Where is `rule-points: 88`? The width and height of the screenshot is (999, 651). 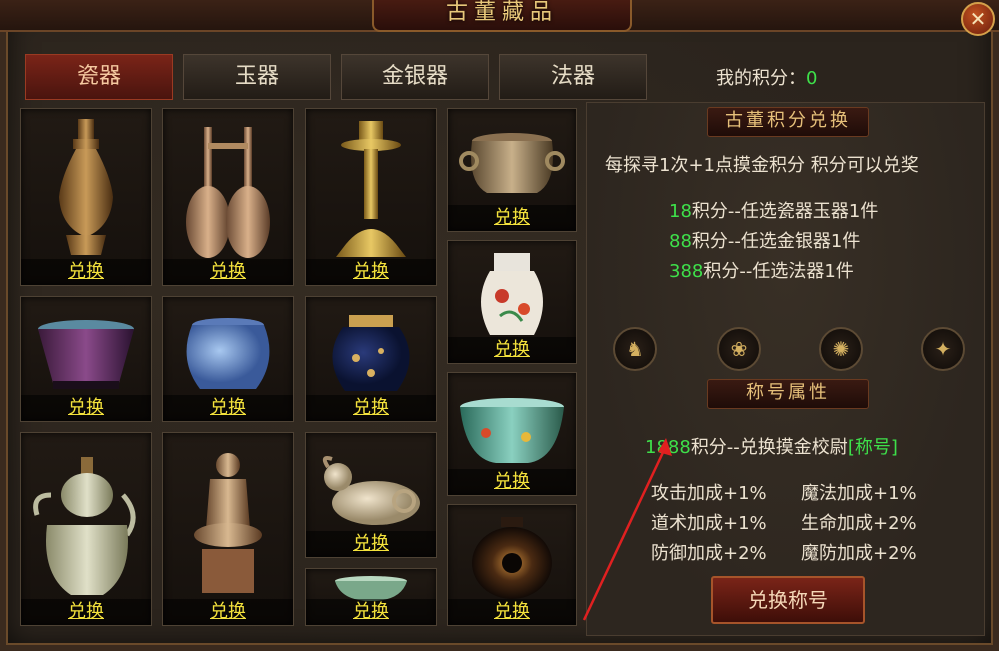 rule-points: 88 is located at coordinates (680, 241).